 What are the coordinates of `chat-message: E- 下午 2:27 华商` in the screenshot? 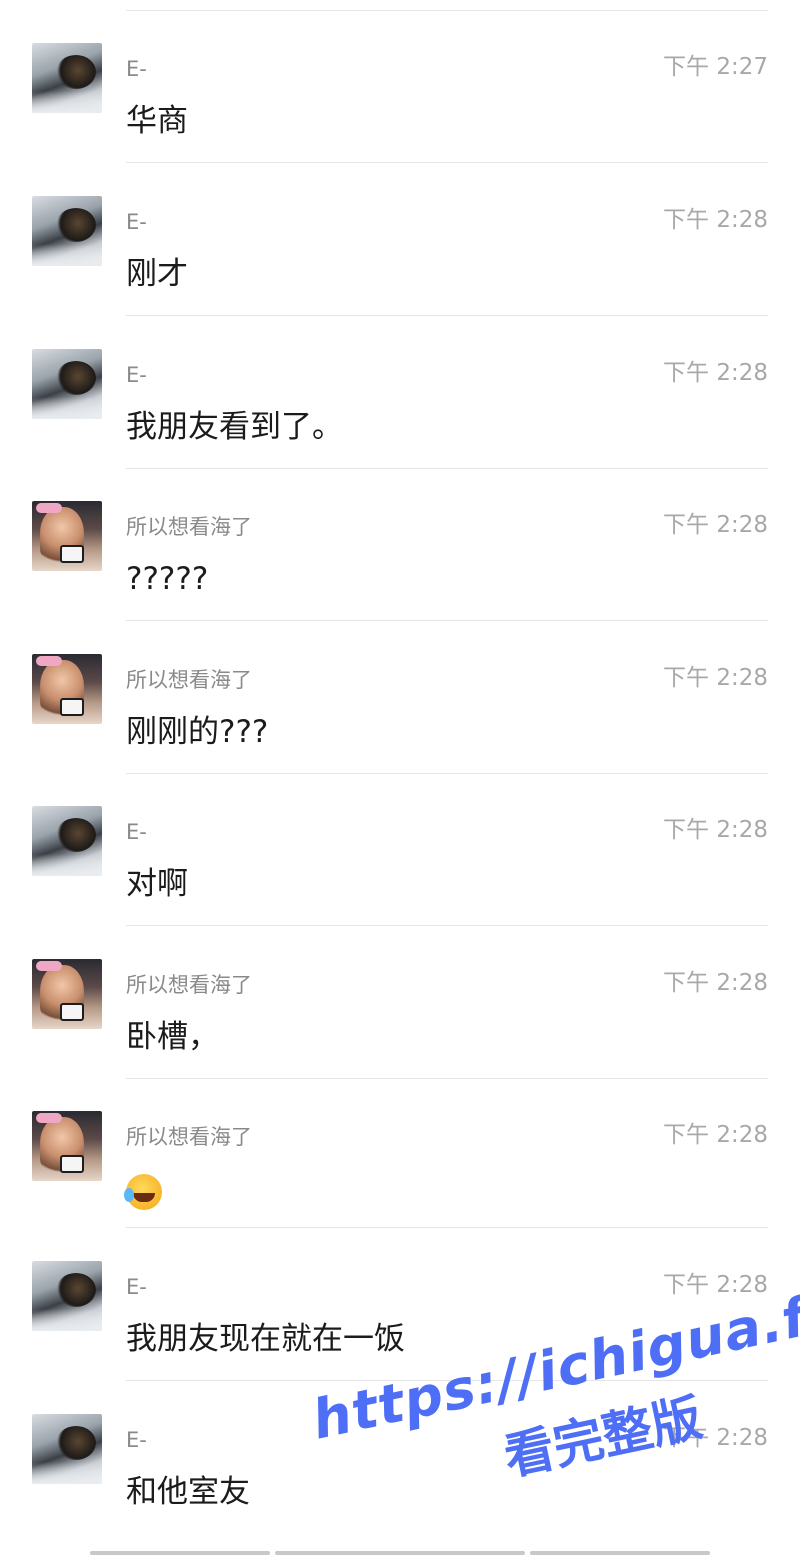 It's located at (400, 87).